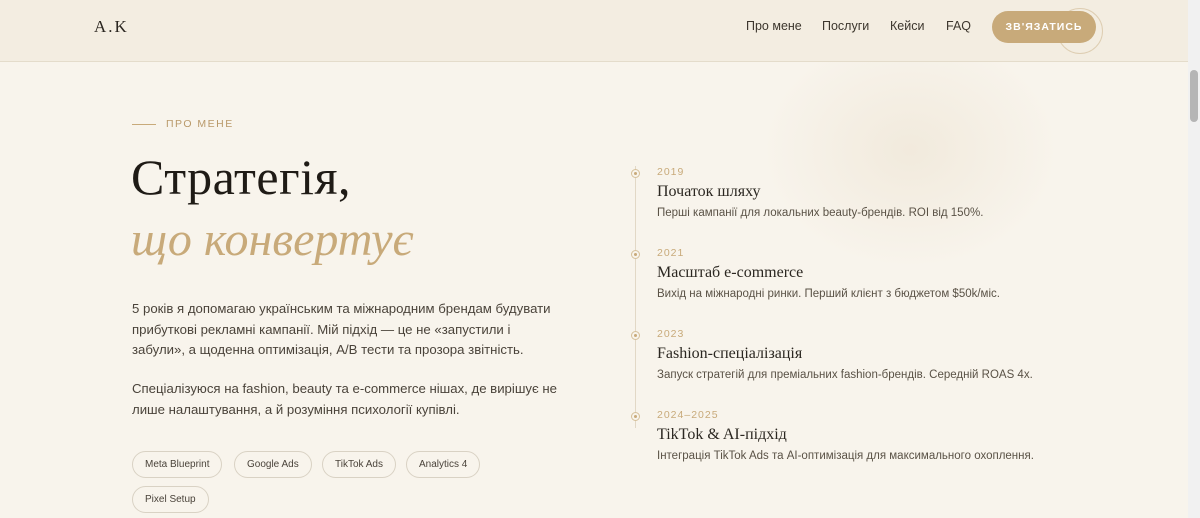 Image resolution: width=1200 pixels, height=518 pixels. Describe the element at coordinates (1044, 27) in the screenshot. I see `contact-button: ЗВ'ЯЗАТИСЬ` at that location.